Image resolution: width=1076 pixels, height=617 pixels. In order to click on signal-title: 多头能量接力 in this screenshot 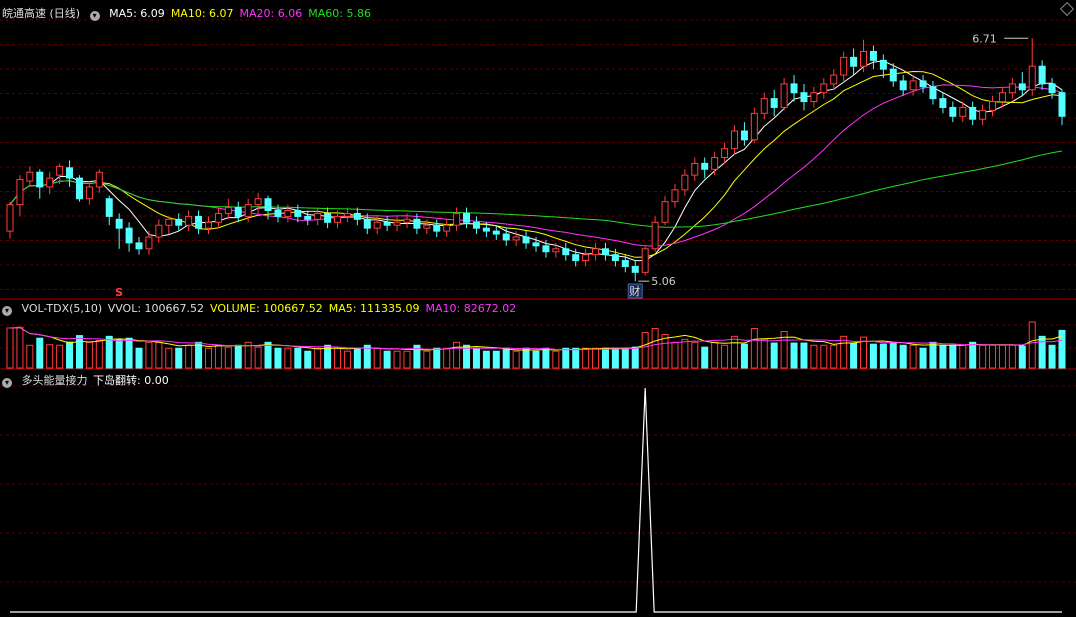, I will do `click(54, 380)`.